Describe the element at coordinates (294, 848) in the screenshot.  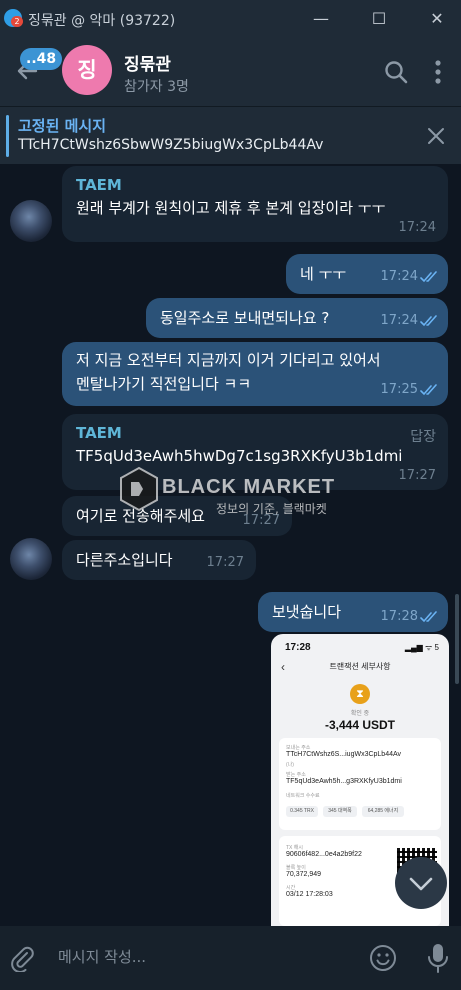
I see `hash-label: TX 해시` at that location.